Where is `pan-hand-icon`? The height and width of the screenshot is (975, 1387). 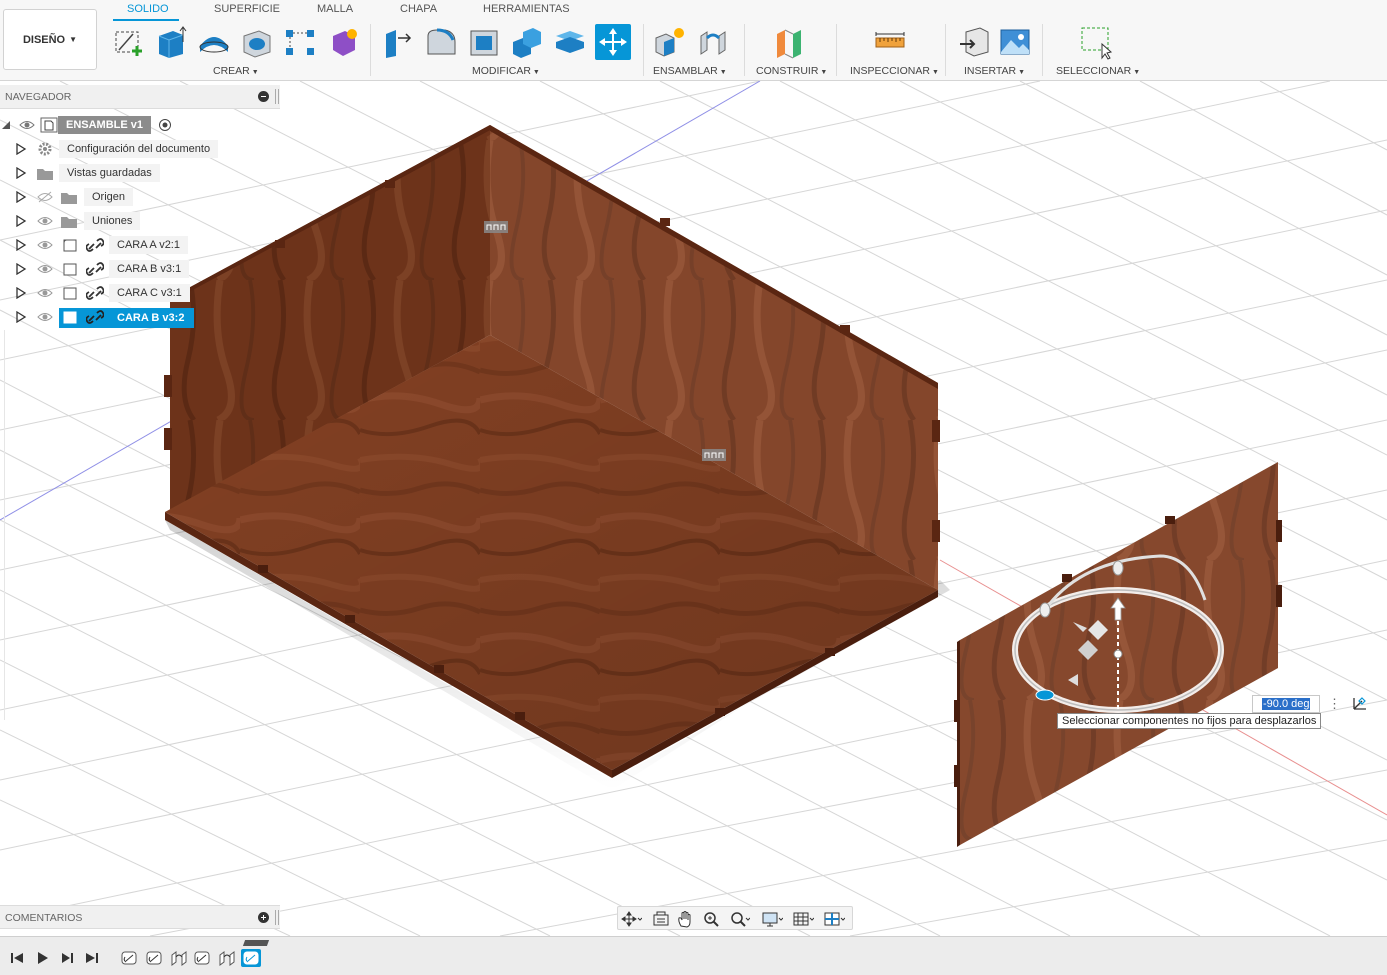 pan-hand-icon is located at coordinates (686, 919).